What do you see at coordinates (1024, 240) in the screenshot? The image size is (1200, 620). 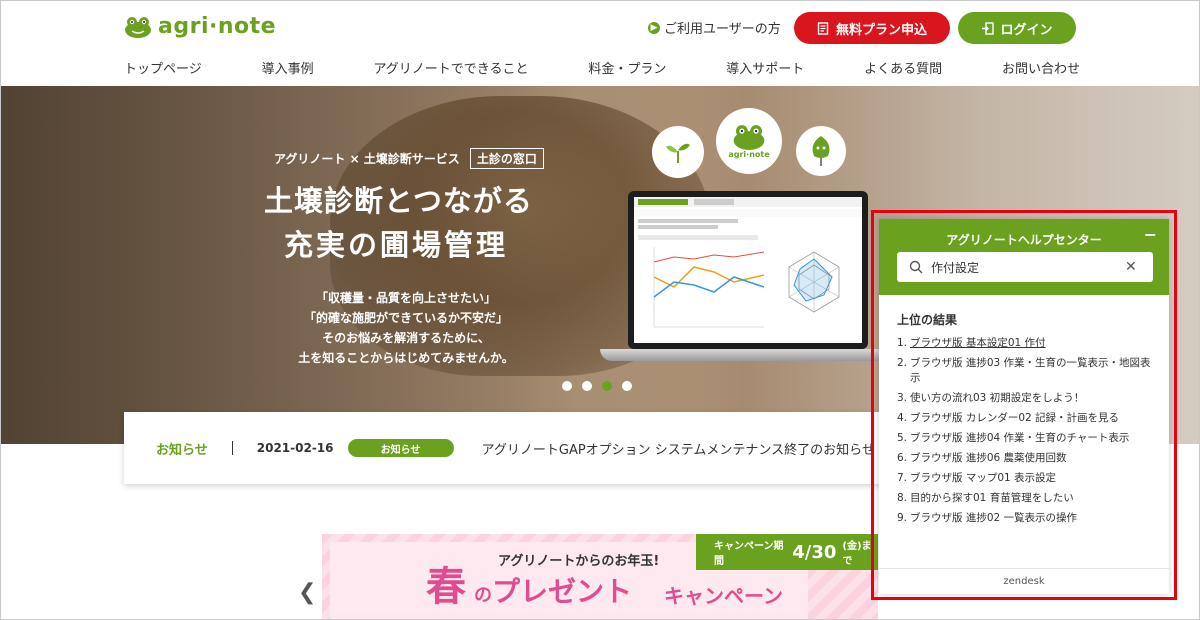 I see `help-title: アグリノートヘルプセンター` at bounding box center [1024, 240].